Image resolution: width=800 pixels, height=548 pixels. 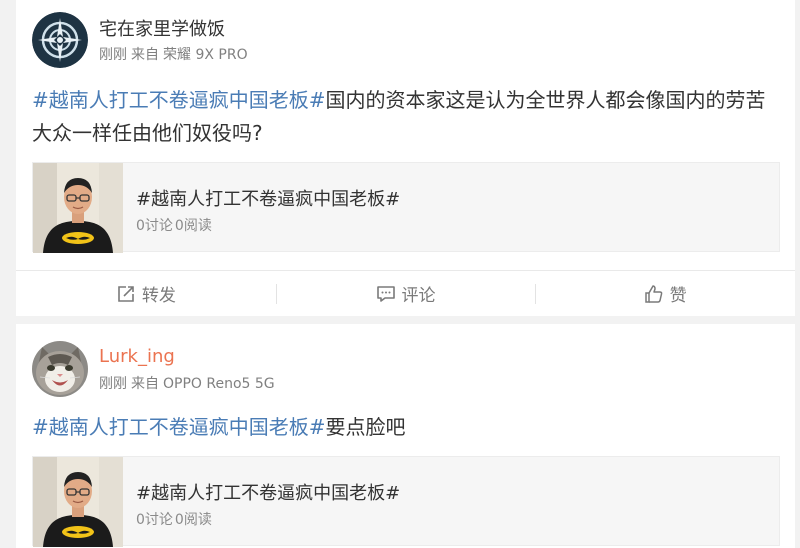 What do you see at coordinates (678, 296) in the screenshot?
I see `like-label: 赞` at bounding box center [678, 296].